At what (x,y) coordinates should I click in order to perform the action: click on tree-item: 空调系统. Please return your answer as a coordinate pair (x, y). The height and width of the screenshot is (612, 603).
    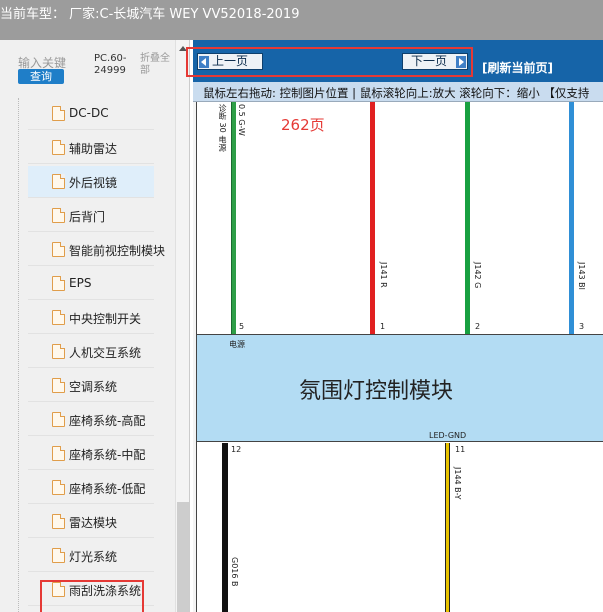
    Looking at the image, I should click on (91, 386).